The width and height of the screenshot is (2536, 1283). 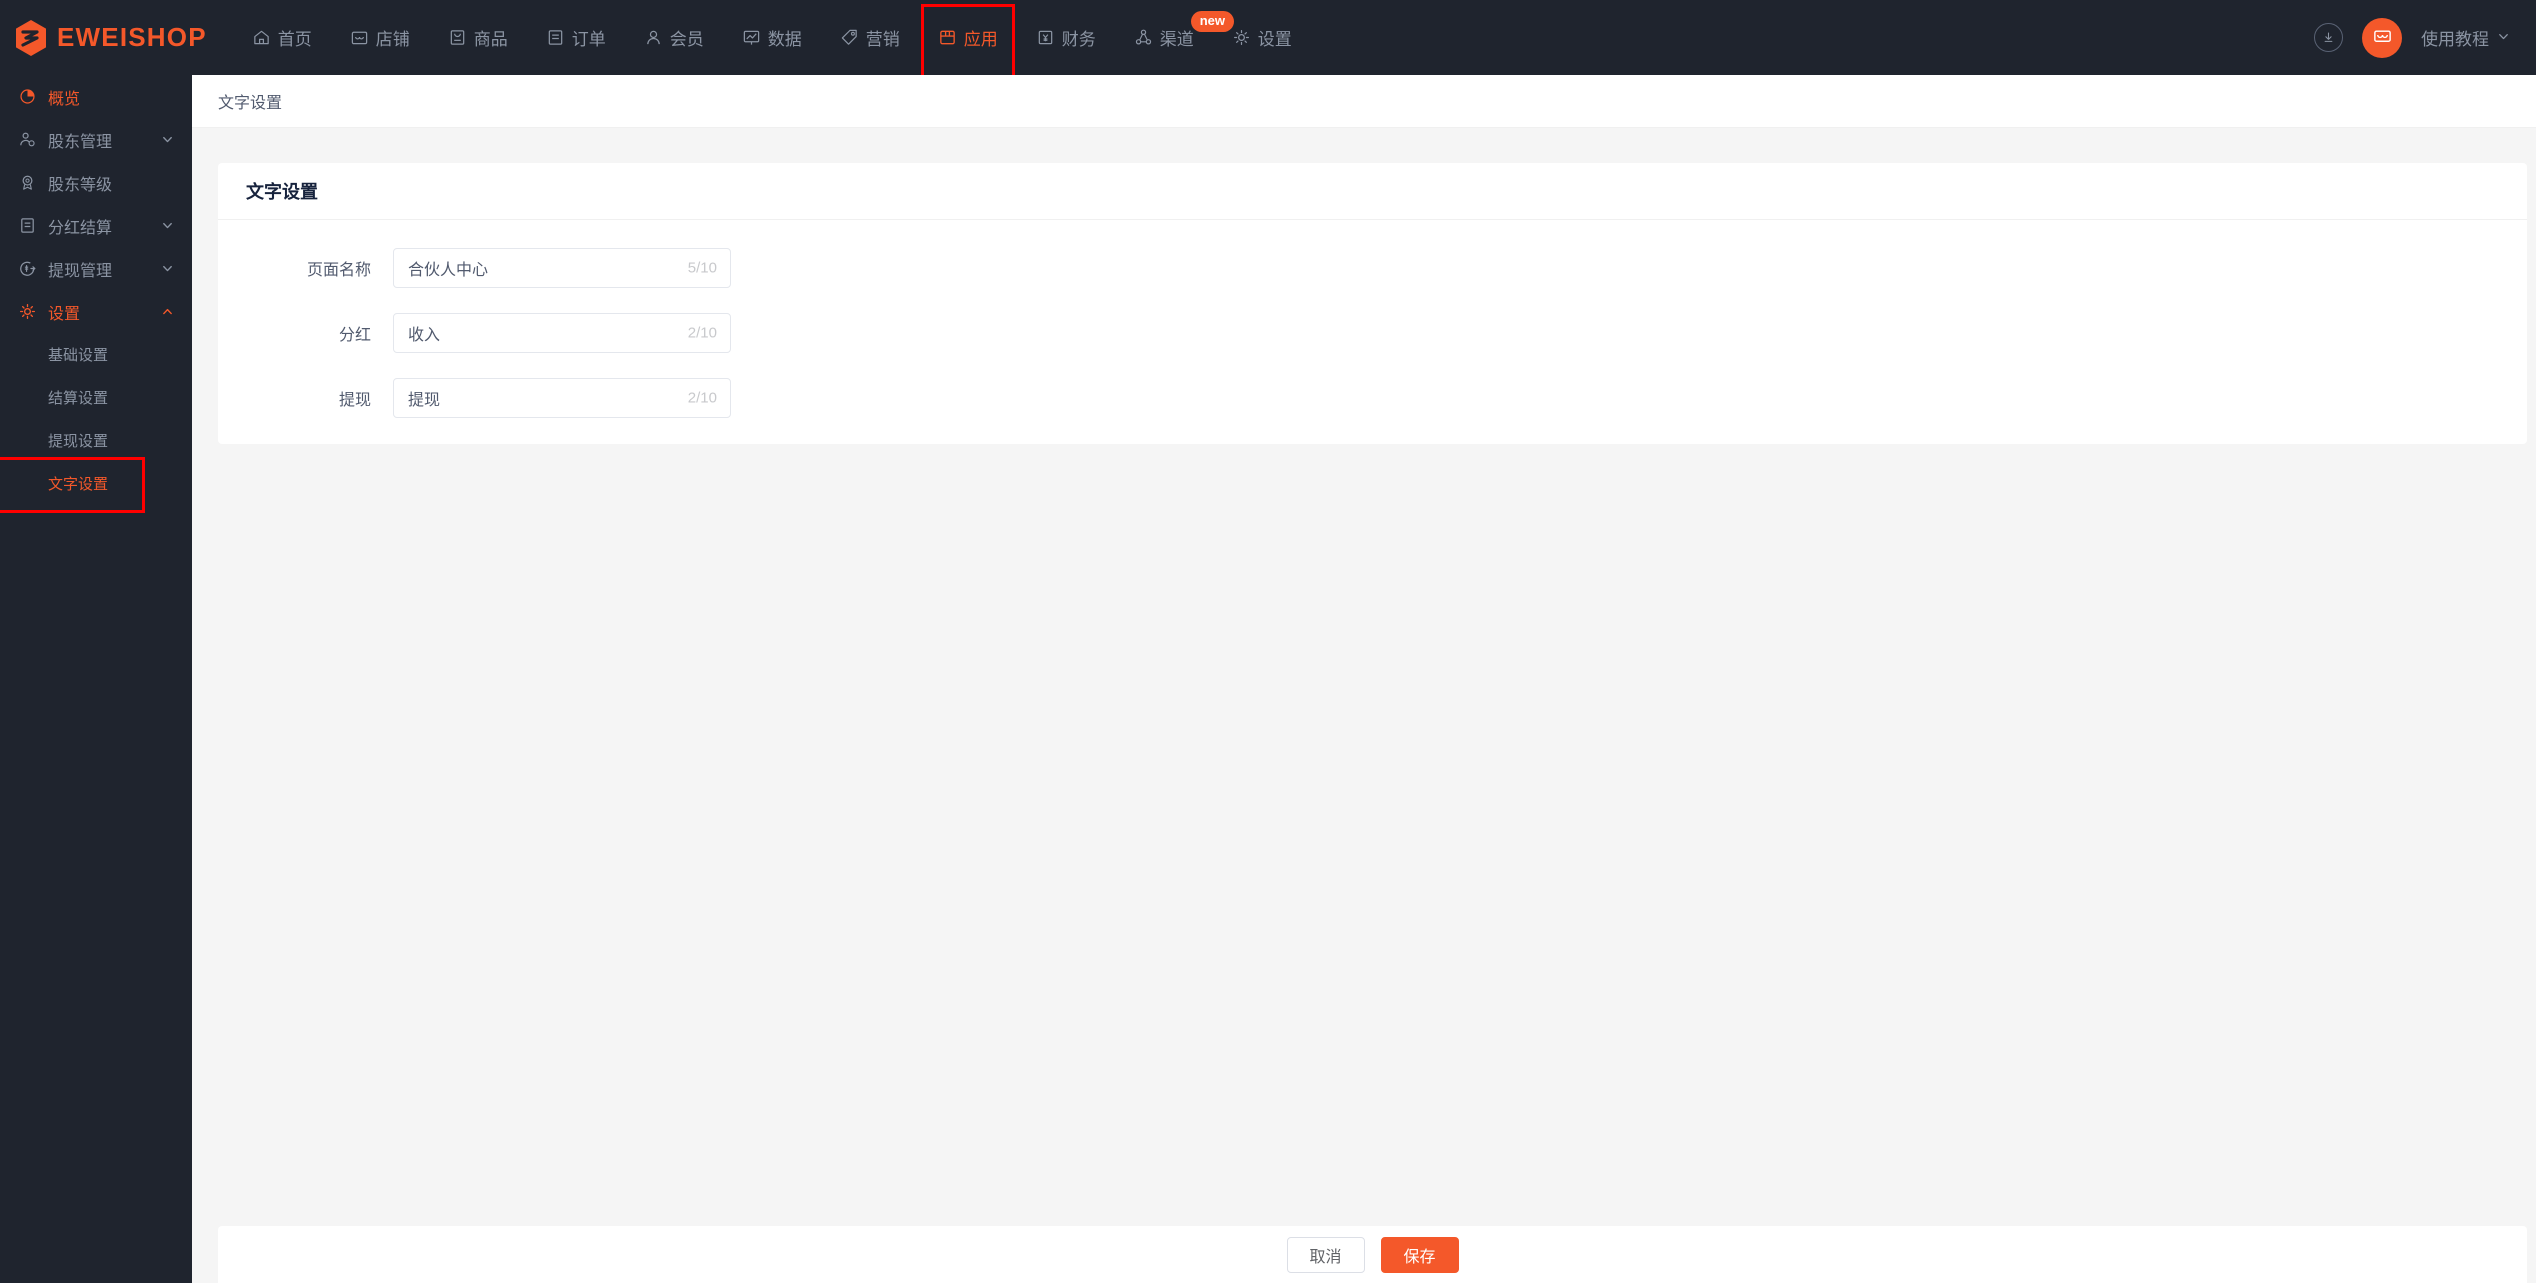 I want to click on sidebar-item-label: 股东等级, so click(x=80, y=185).